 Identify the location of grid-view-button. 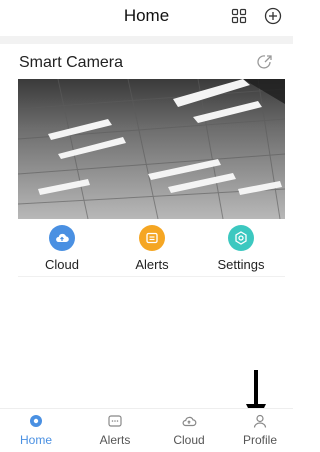
(239, 16).